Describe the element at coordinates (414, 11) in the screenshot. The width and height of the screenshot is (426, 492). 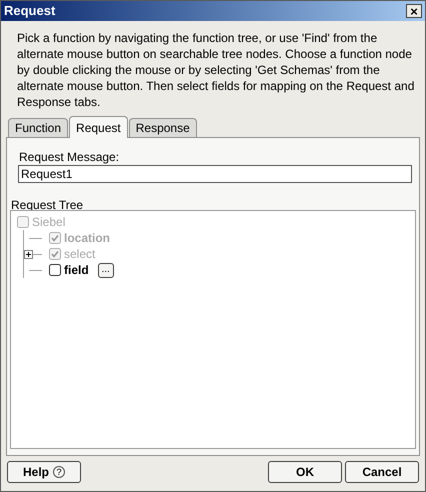
I see `close-button: ×` at that location.